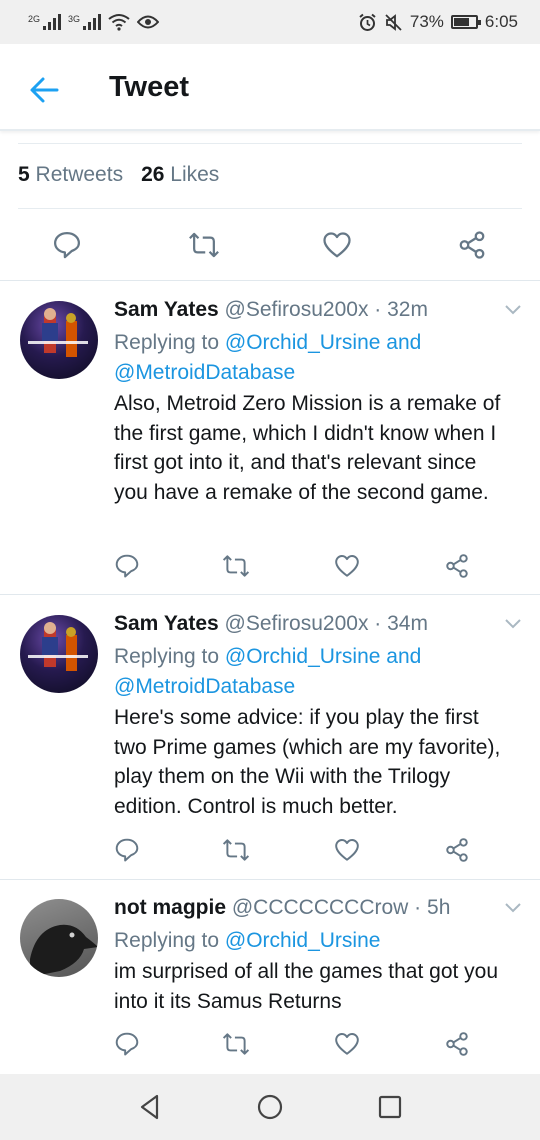 Image resolution: width=540 pixels, height=1140 pixels. I want to click on retweets-stat: 5 Retweets, so click(70, 175).